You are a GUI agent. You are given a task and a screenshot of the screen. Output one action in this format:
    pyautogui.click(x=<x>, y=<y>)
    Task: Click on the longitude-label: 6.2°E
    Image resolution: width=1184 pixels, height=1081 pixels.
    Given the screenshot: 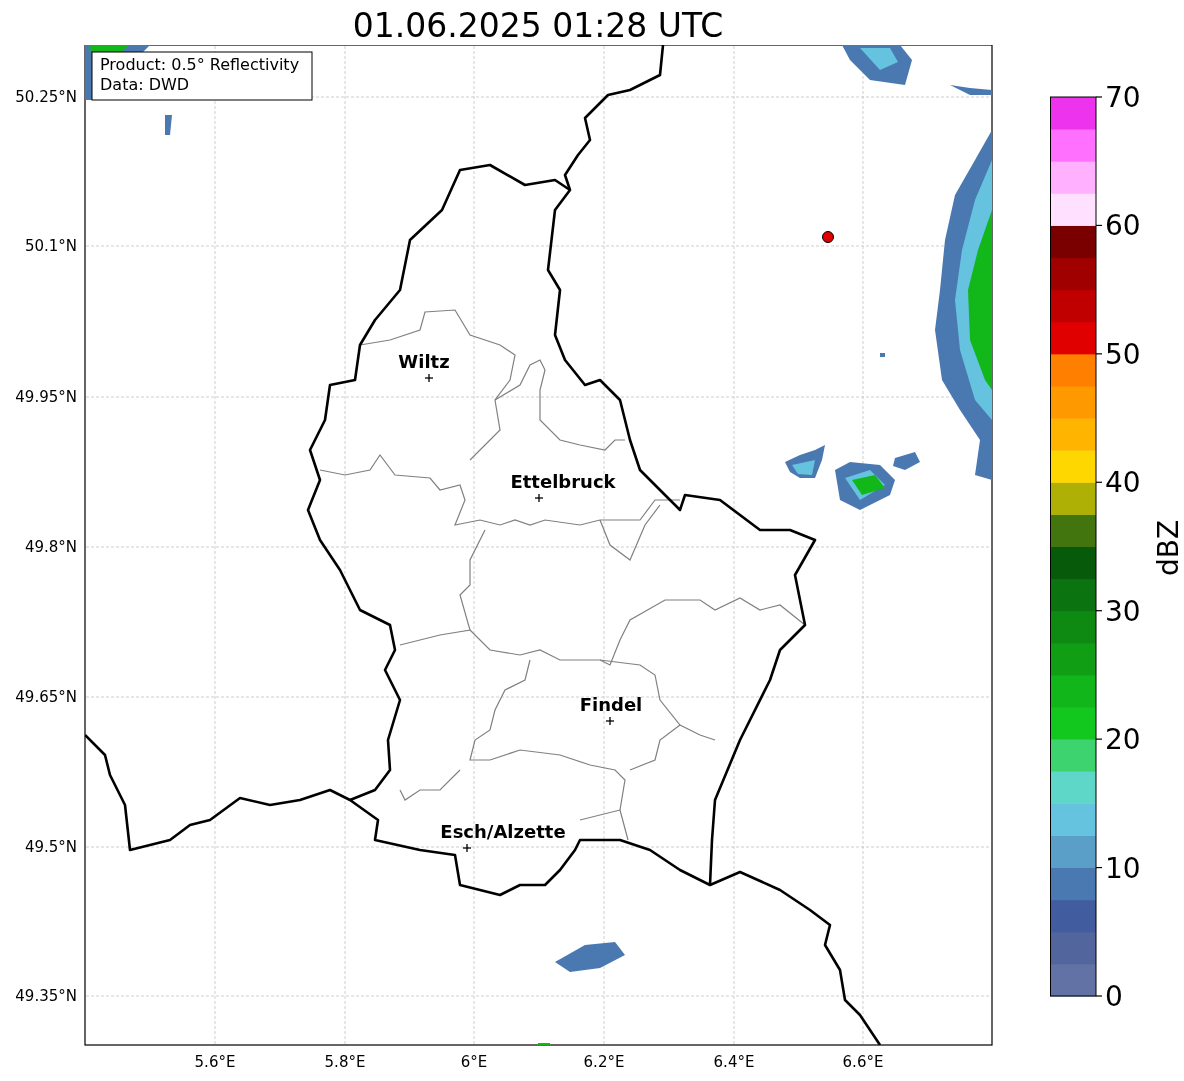 What is the action you would take?
    pyautogui.click(x=604, y=1062)
    